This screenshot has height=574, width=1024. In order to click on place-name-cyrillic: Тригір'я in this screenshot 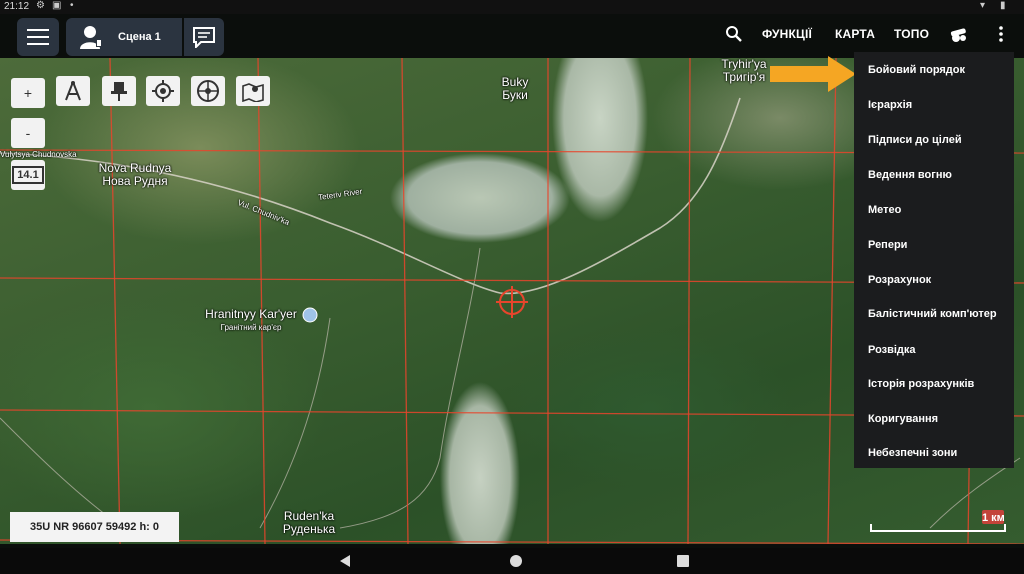, I will do `click(744, 77)`.